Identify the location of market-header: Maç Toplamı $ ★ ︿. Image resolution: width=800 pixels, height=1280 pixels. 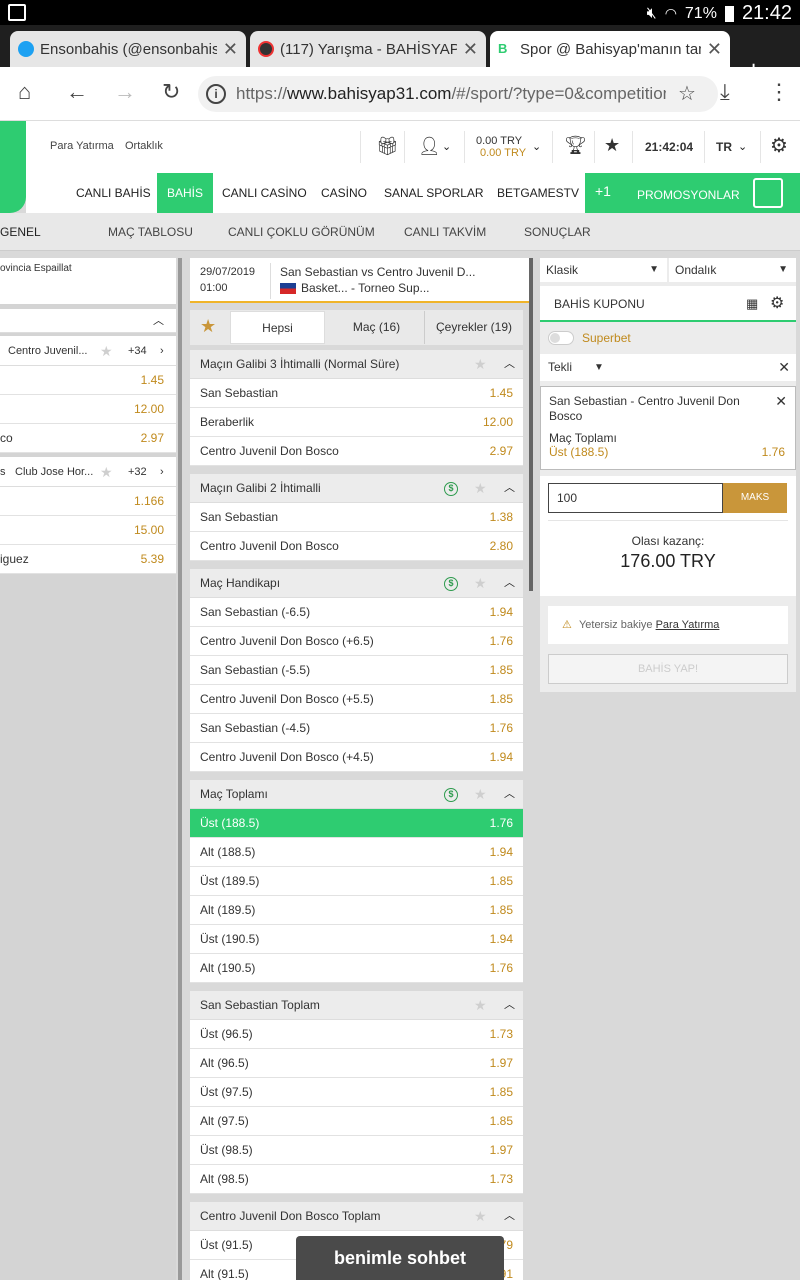
(356, 794).